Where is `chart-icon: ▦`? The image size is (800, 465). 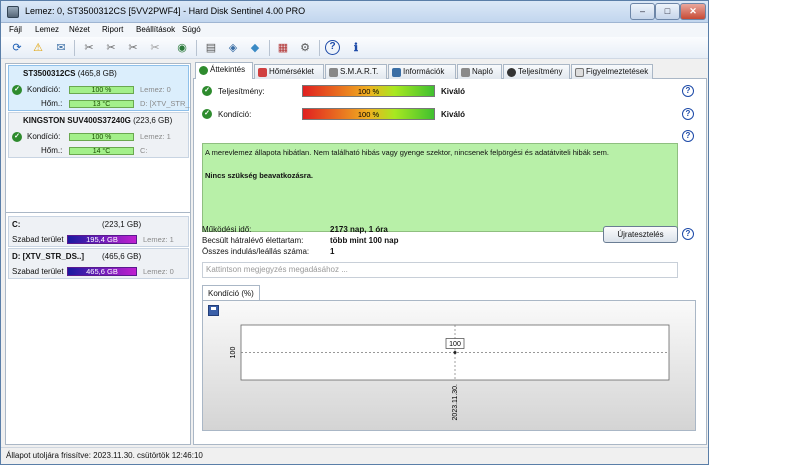
chart-icon: ▦ is located at coordinates (283, 48).